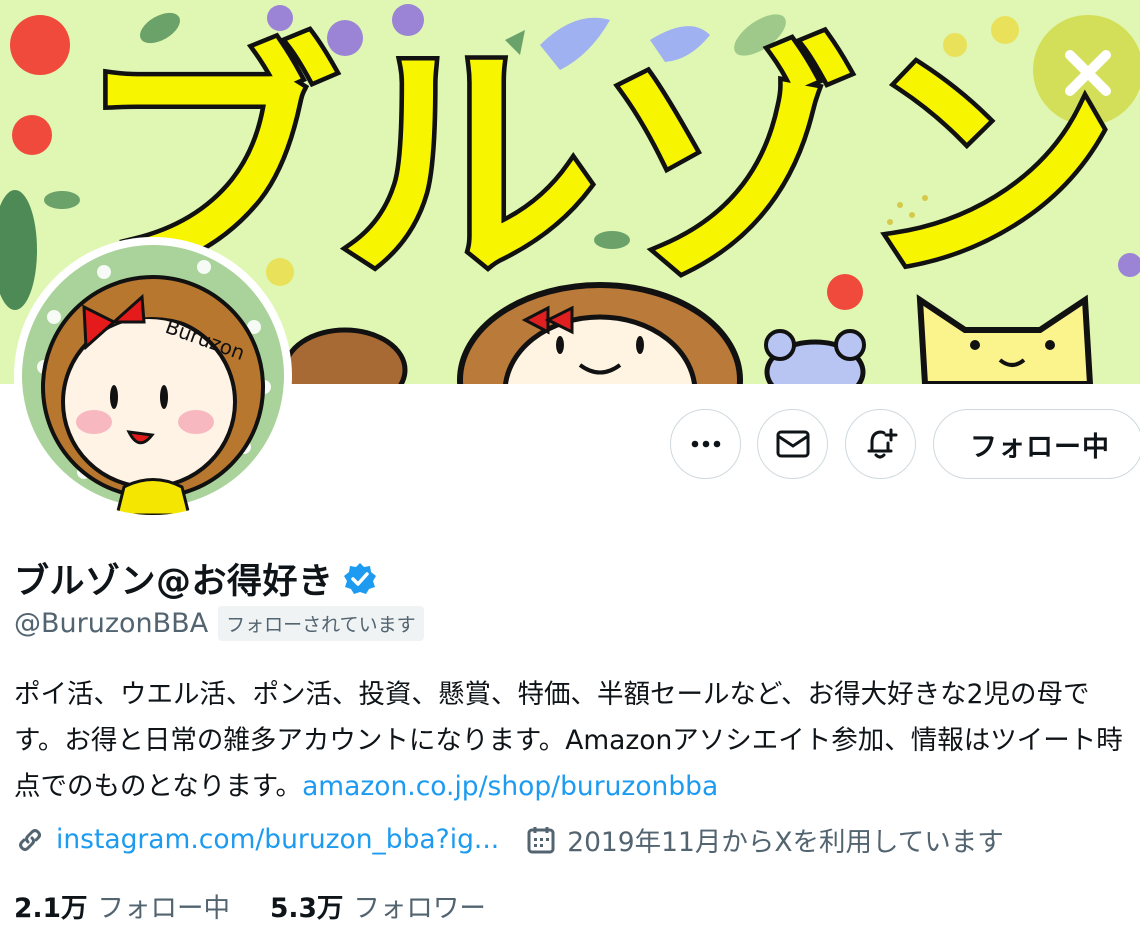  I want to click on joined-date: 2019年11月からXを利用しています, so click(785, 842).